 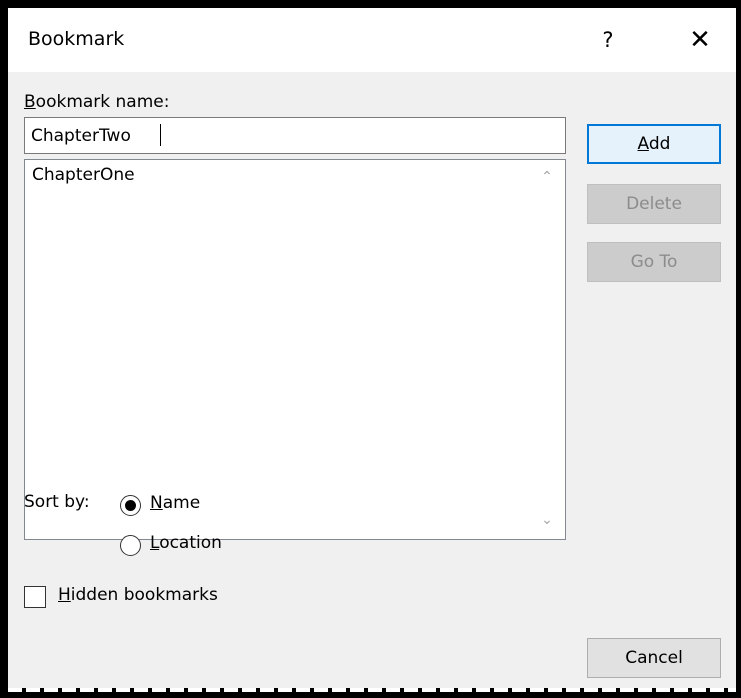 What do you see at coordinates (547, 177) in the screenshot?
I see `chevron-up-icon: ⌃` at bounding box center [547, 177].